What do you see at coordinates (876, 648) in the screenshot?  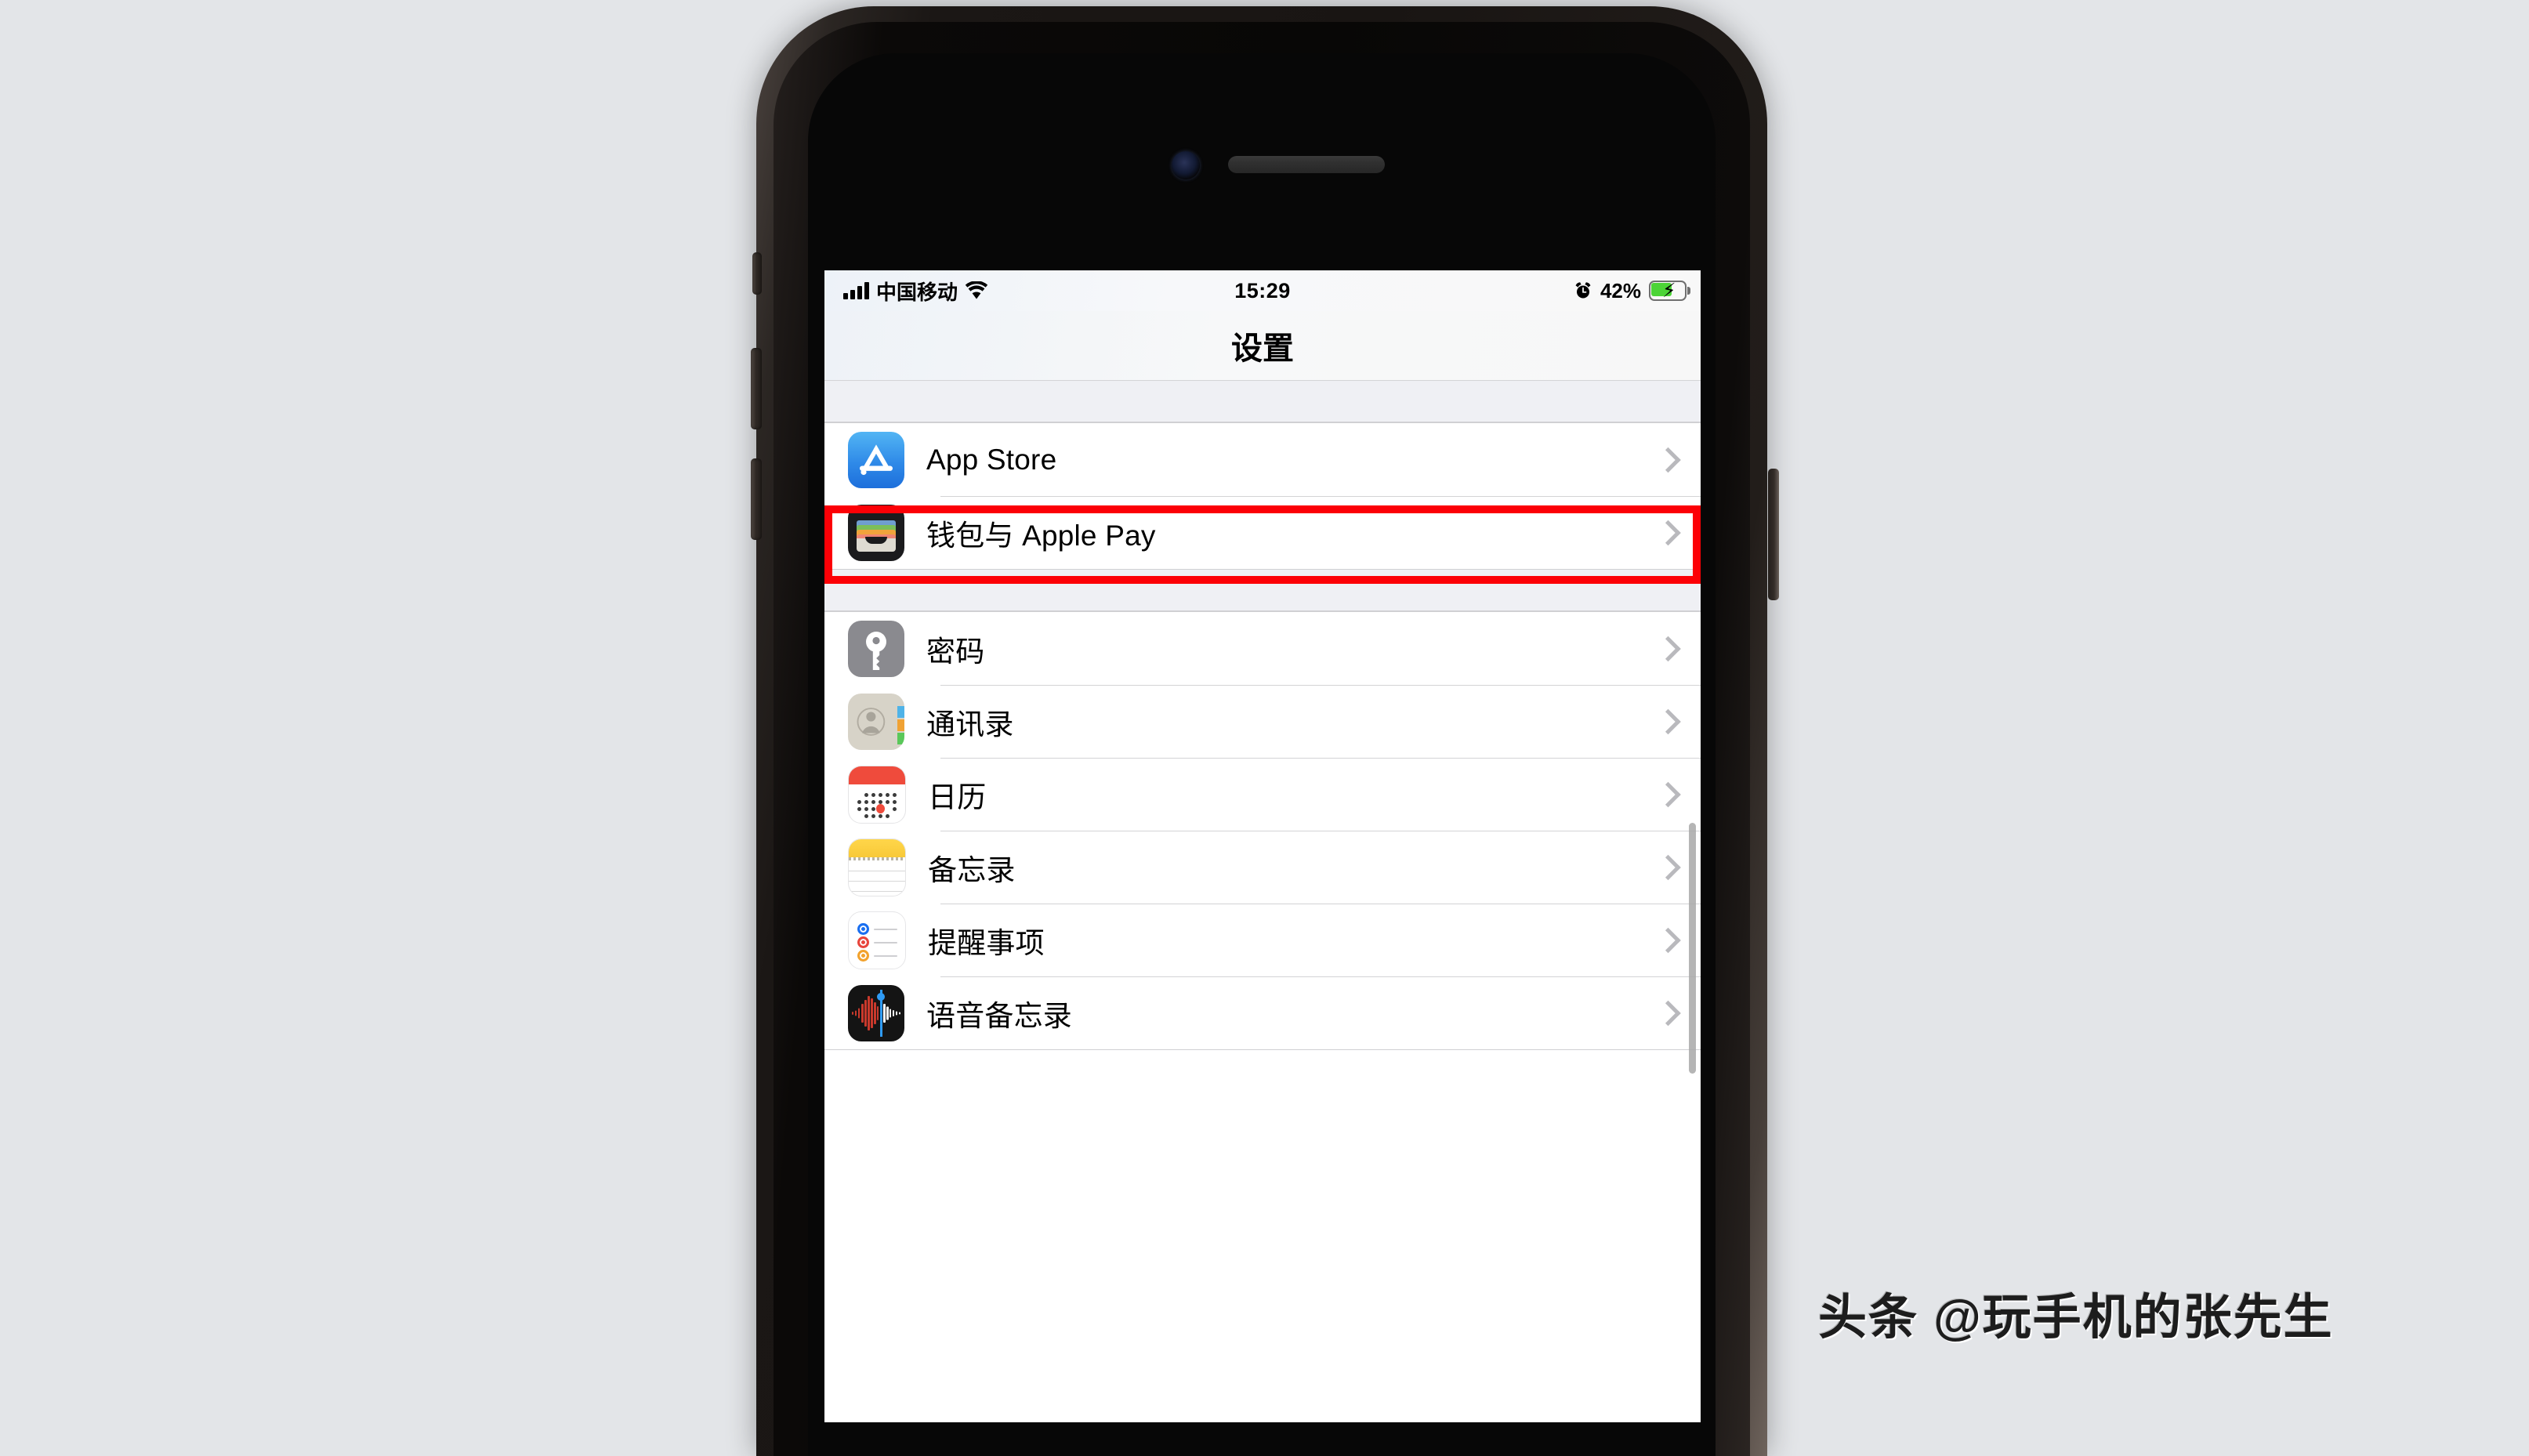 I see `passwords-key-icon` at bounding box center [876, 648].